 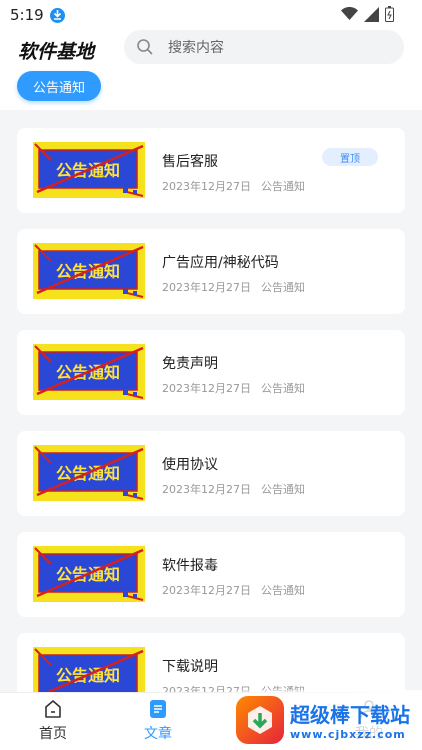 What do you see at coordinates (211, 88) in the screenshot?
I see `category-tabs: 公告通知` at bounding box center [211, 88].